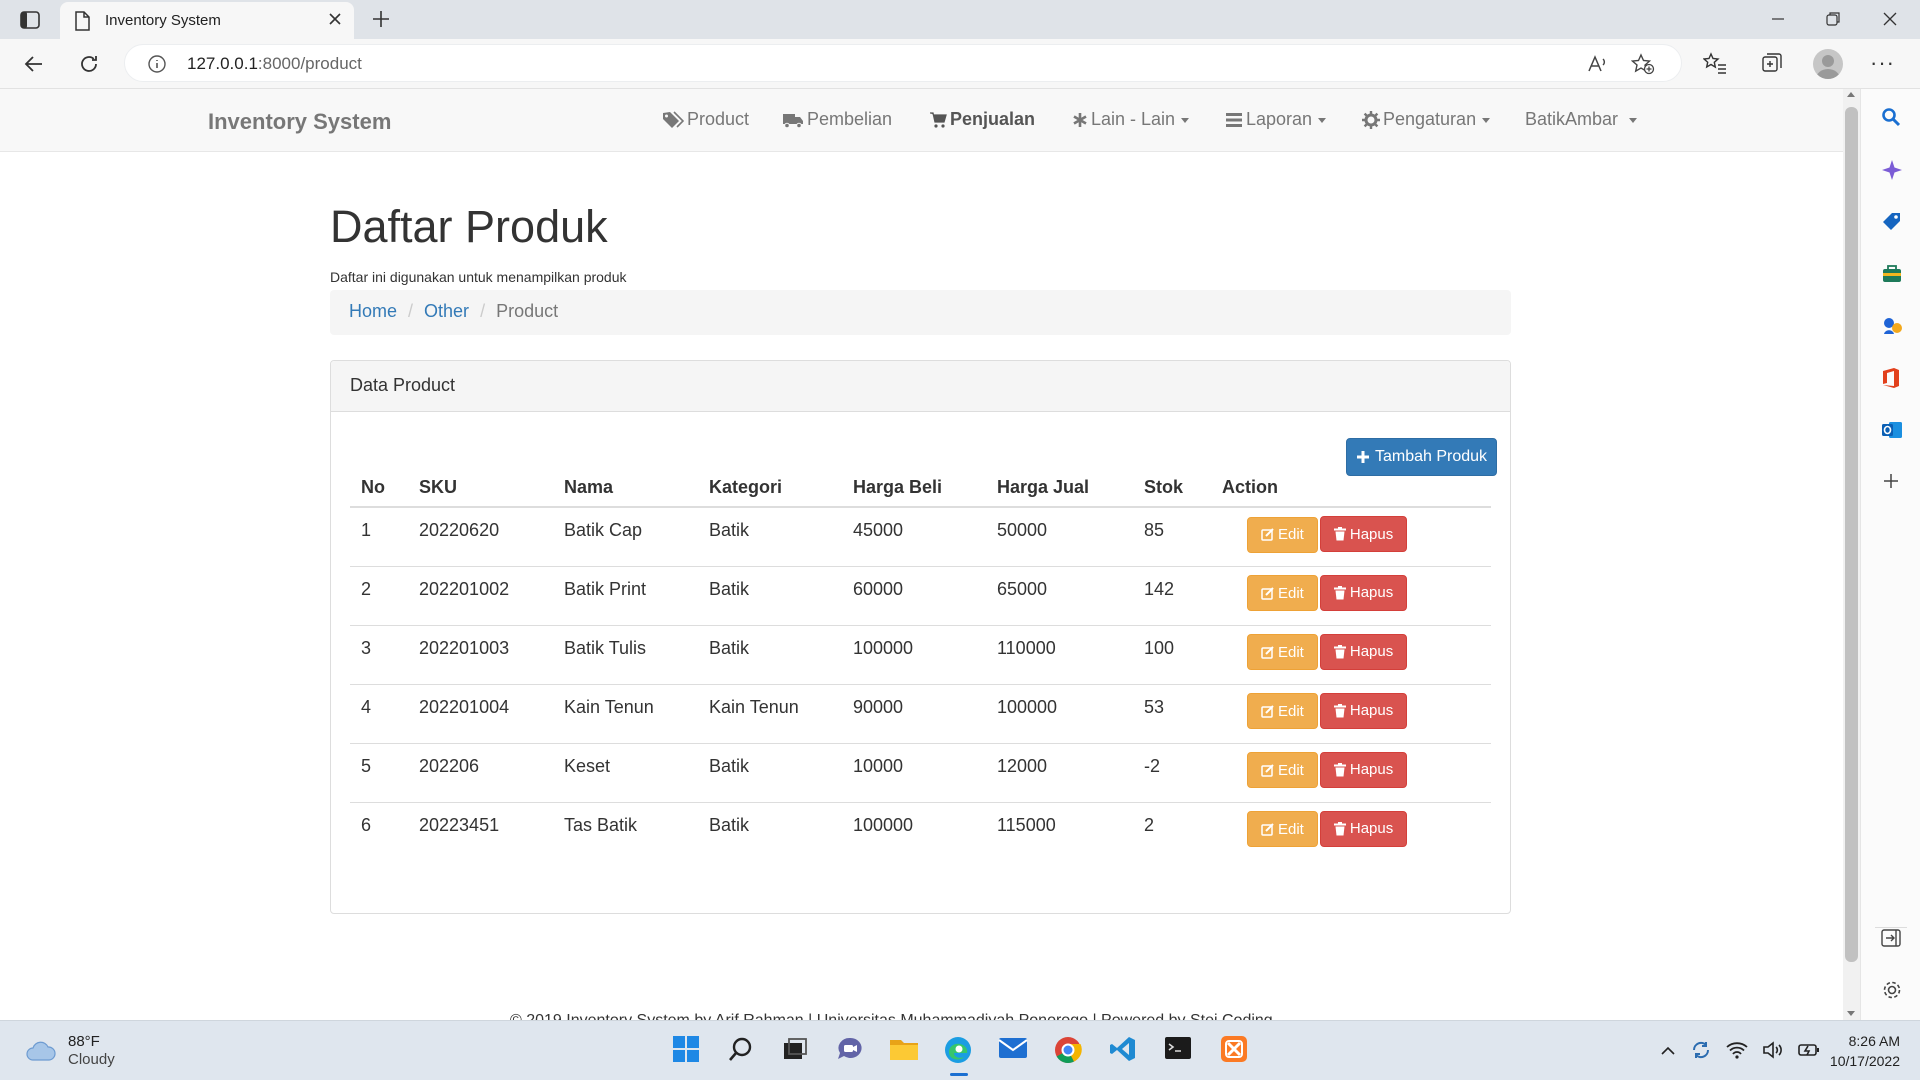 The width and height of the screenshot is (1920, 1080). What do you see at coordinates (1773, 1050) in the screenshot?
I see `volume-icon` at bounding box center [1773, 1050].